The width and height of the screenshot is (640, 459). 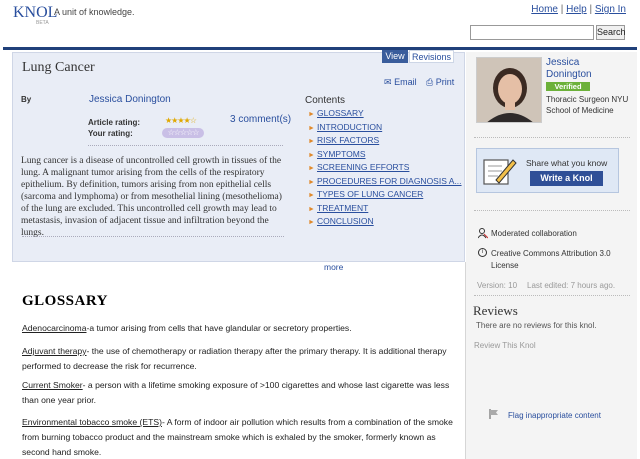 What do you see at coordinates (370, 194) in the screenshot?
I see `toc-link: TYPES OF LUNG CANCER` at bounding box center [370, 194].